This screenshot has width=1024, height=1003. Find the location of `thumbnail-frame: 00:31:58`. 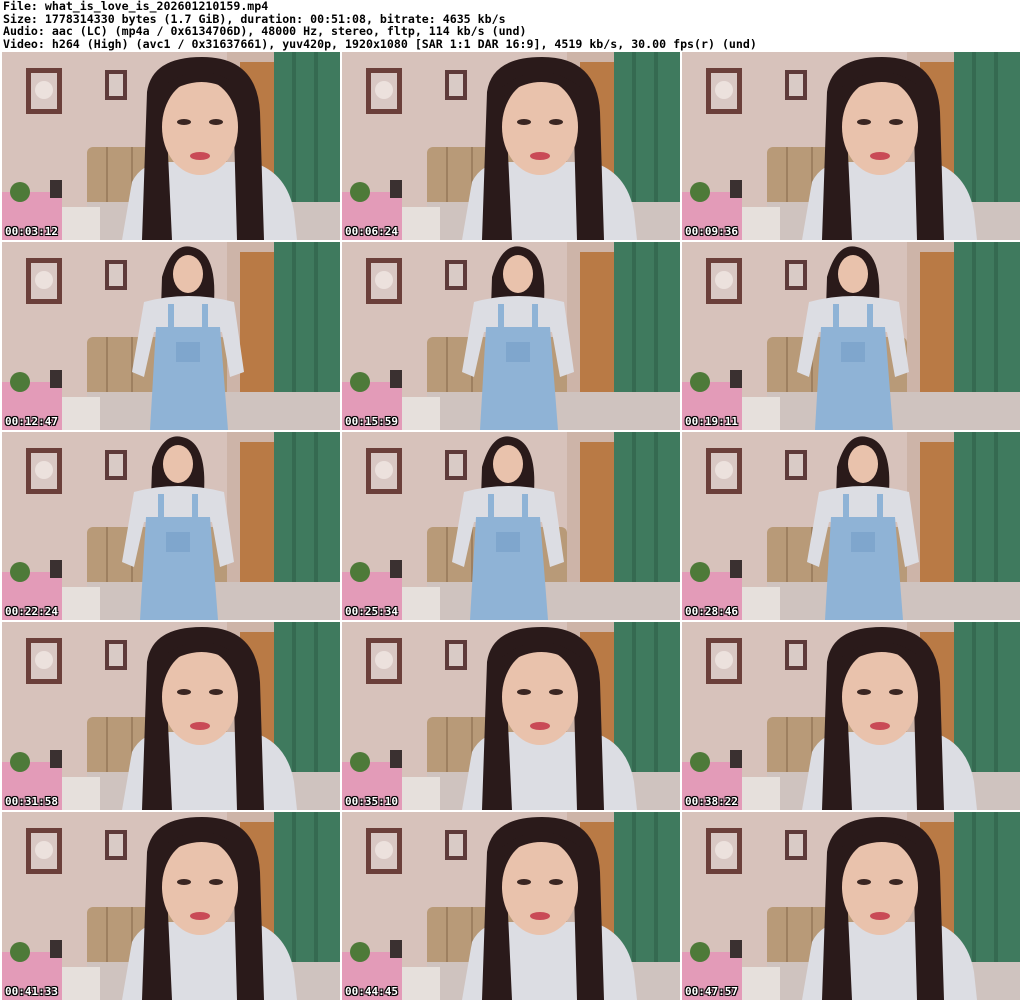

thumbnail-frame: 00:31:58 is located at coordinates (171, 716).